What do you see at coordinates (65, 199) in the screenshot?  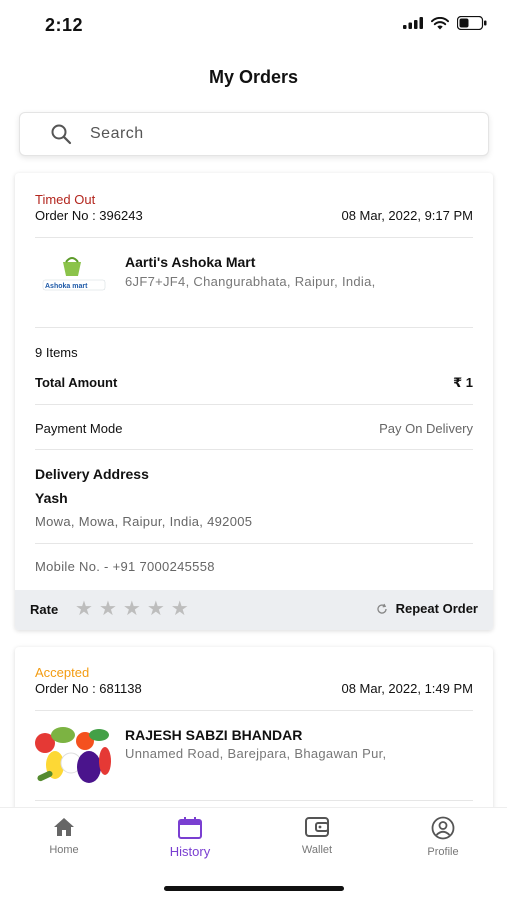 I see `order-status: Timed Out` at bounding box center [65, 199].